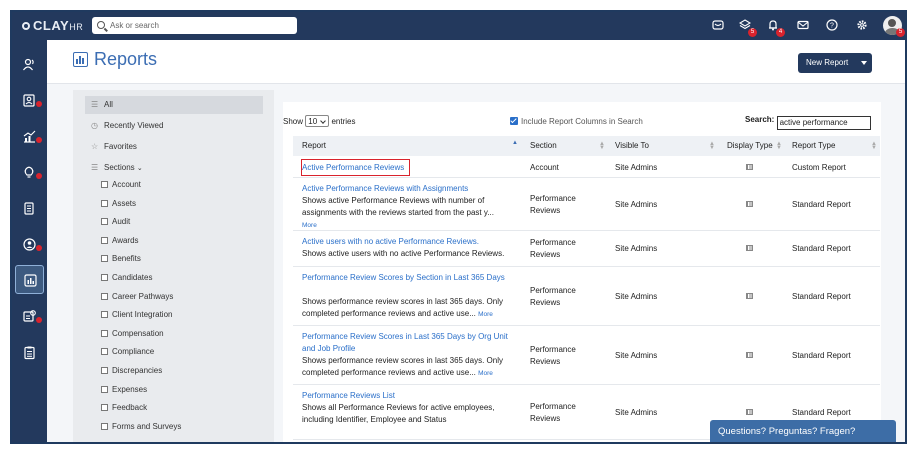 This screenshot has height=454, width=917. Describe the element at coordinates (141, 427) in the screenshot. I see `section-item: Forms and Surveys` at that location.